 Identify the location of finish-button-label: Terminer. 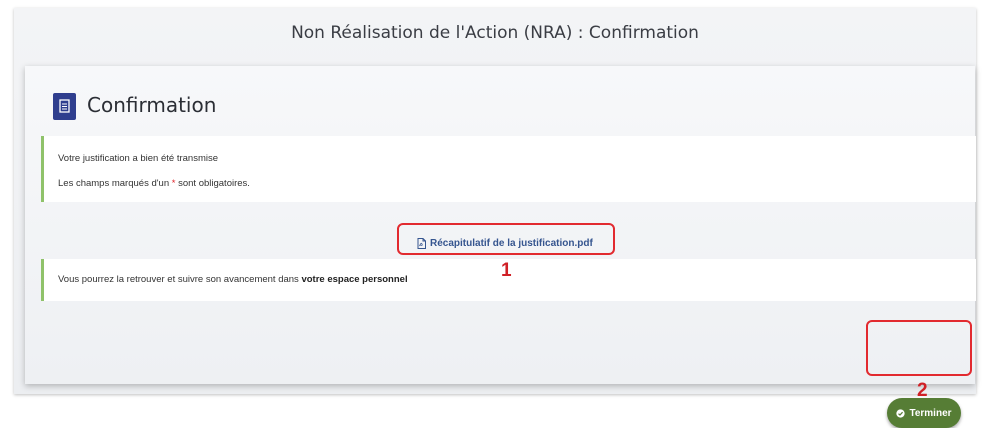
(930, 413).